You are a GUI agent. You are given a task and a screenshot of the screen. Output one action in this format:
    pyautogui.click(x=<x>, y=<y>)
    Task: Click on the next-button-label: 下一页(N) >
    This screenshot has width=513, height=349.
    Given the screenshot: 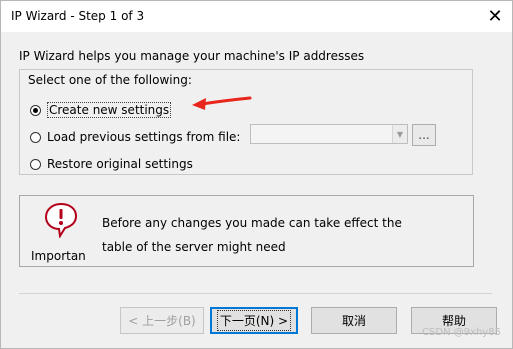 What is the action you would take?
    pyautogui.click(x=254, y=320)
    